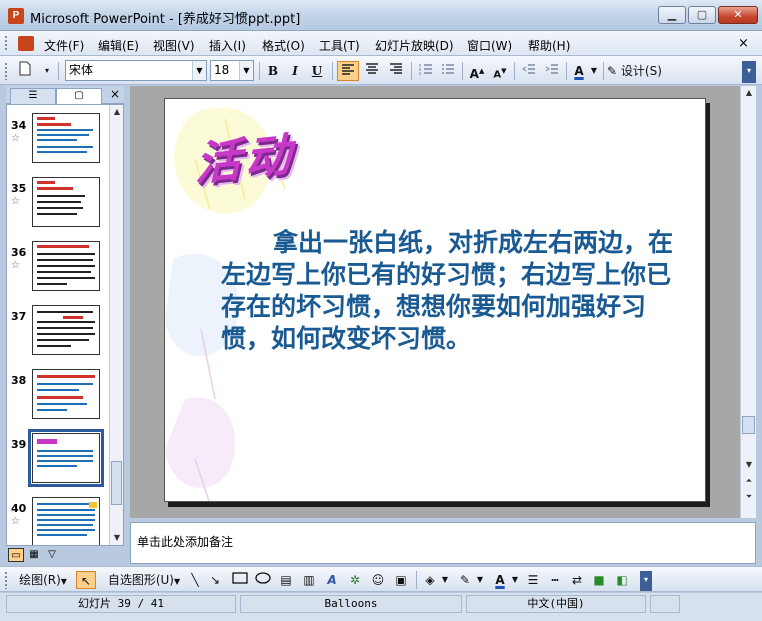  What do you see at coordinates (372, 71) in the screenshot?
I see `align-center-button` at bounding box center [372, 71].